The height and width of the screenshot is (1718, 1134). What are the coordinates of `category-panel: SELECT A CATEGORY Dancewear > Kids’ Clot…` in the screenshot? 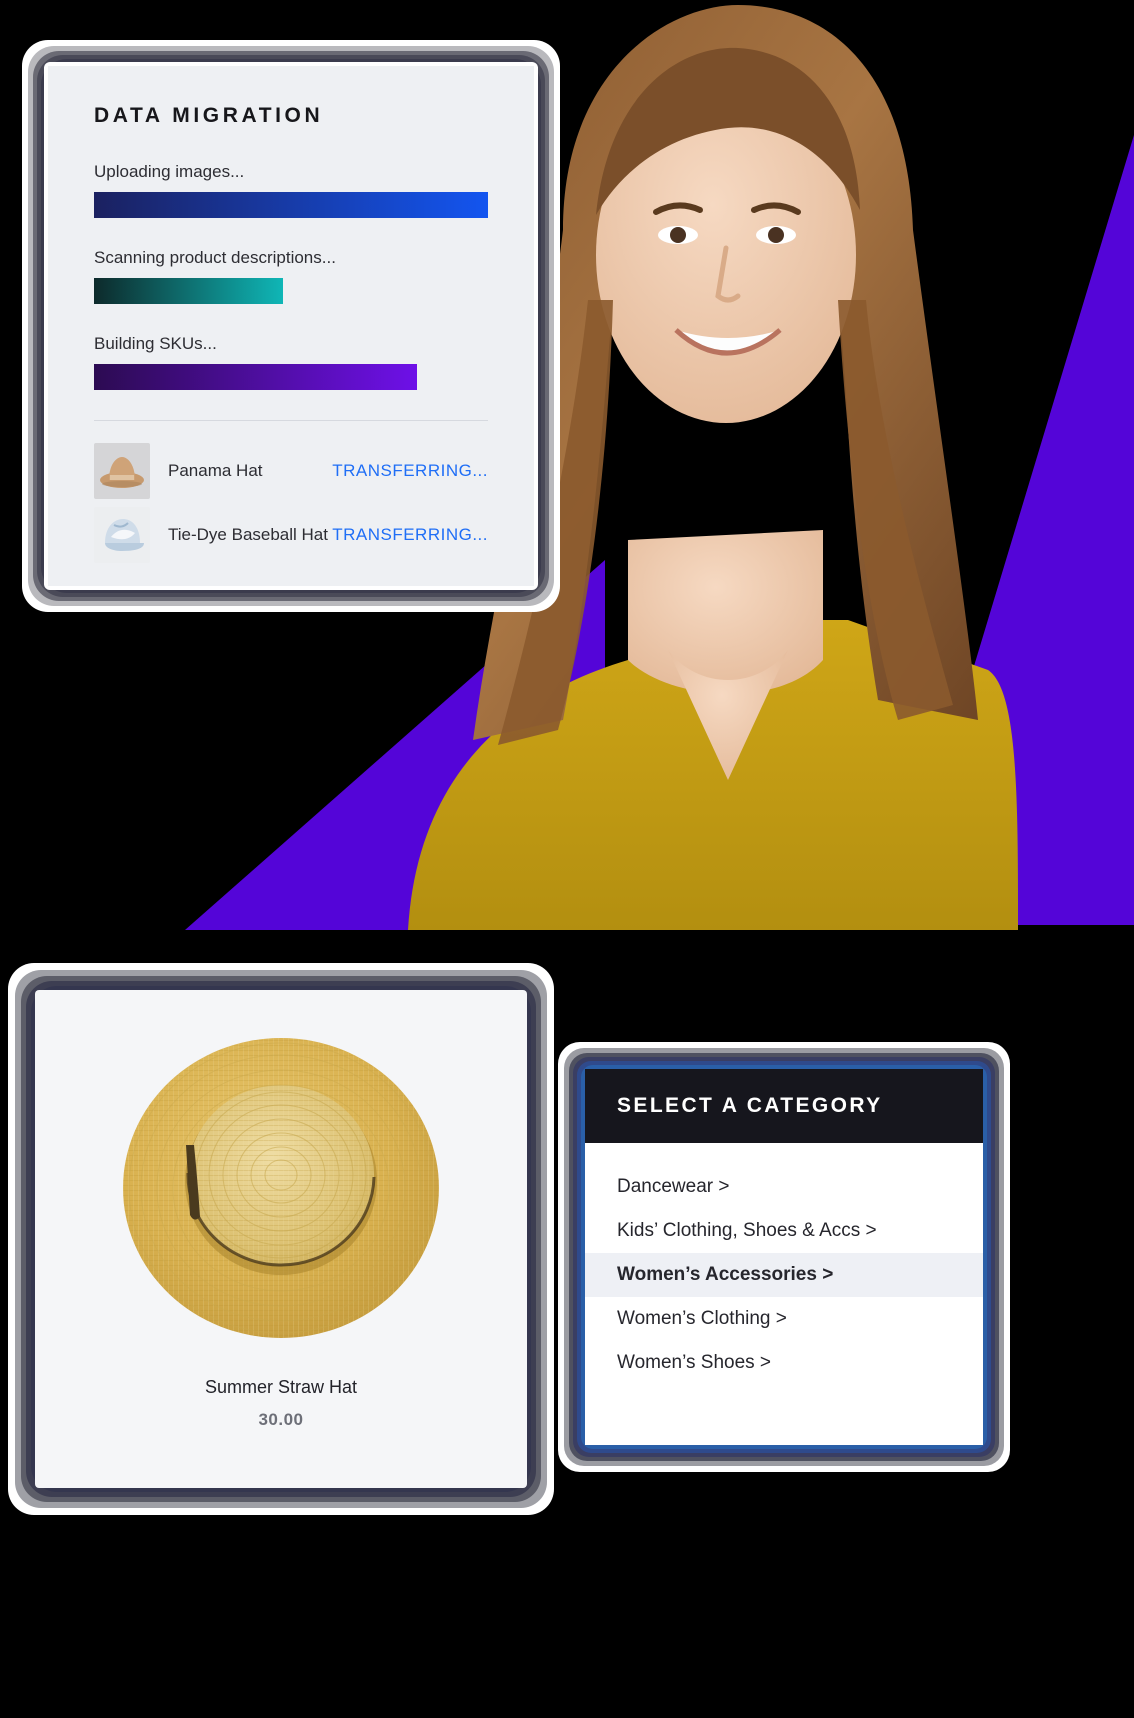 It's located at (784, 1257).